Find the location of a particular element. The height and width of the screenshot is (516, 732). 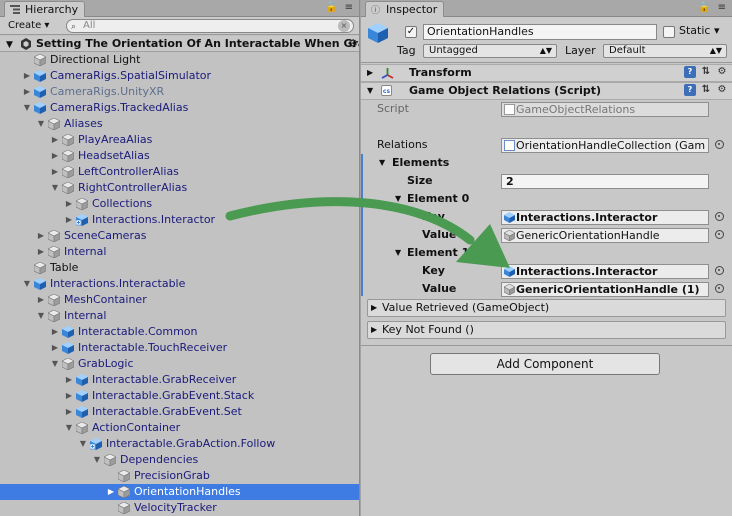

search-input: ⌕ All × is located at coordinates (210, 26).